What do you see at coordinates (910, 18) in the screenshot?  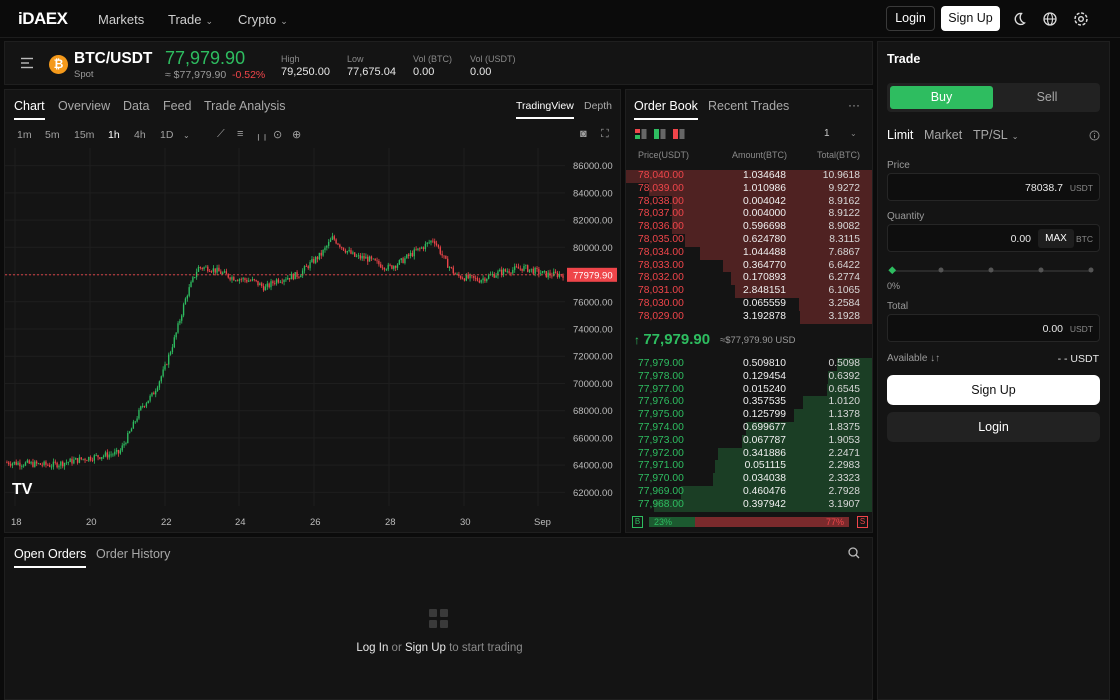 I see `login-button: Login` at bounding box center [910, 18].